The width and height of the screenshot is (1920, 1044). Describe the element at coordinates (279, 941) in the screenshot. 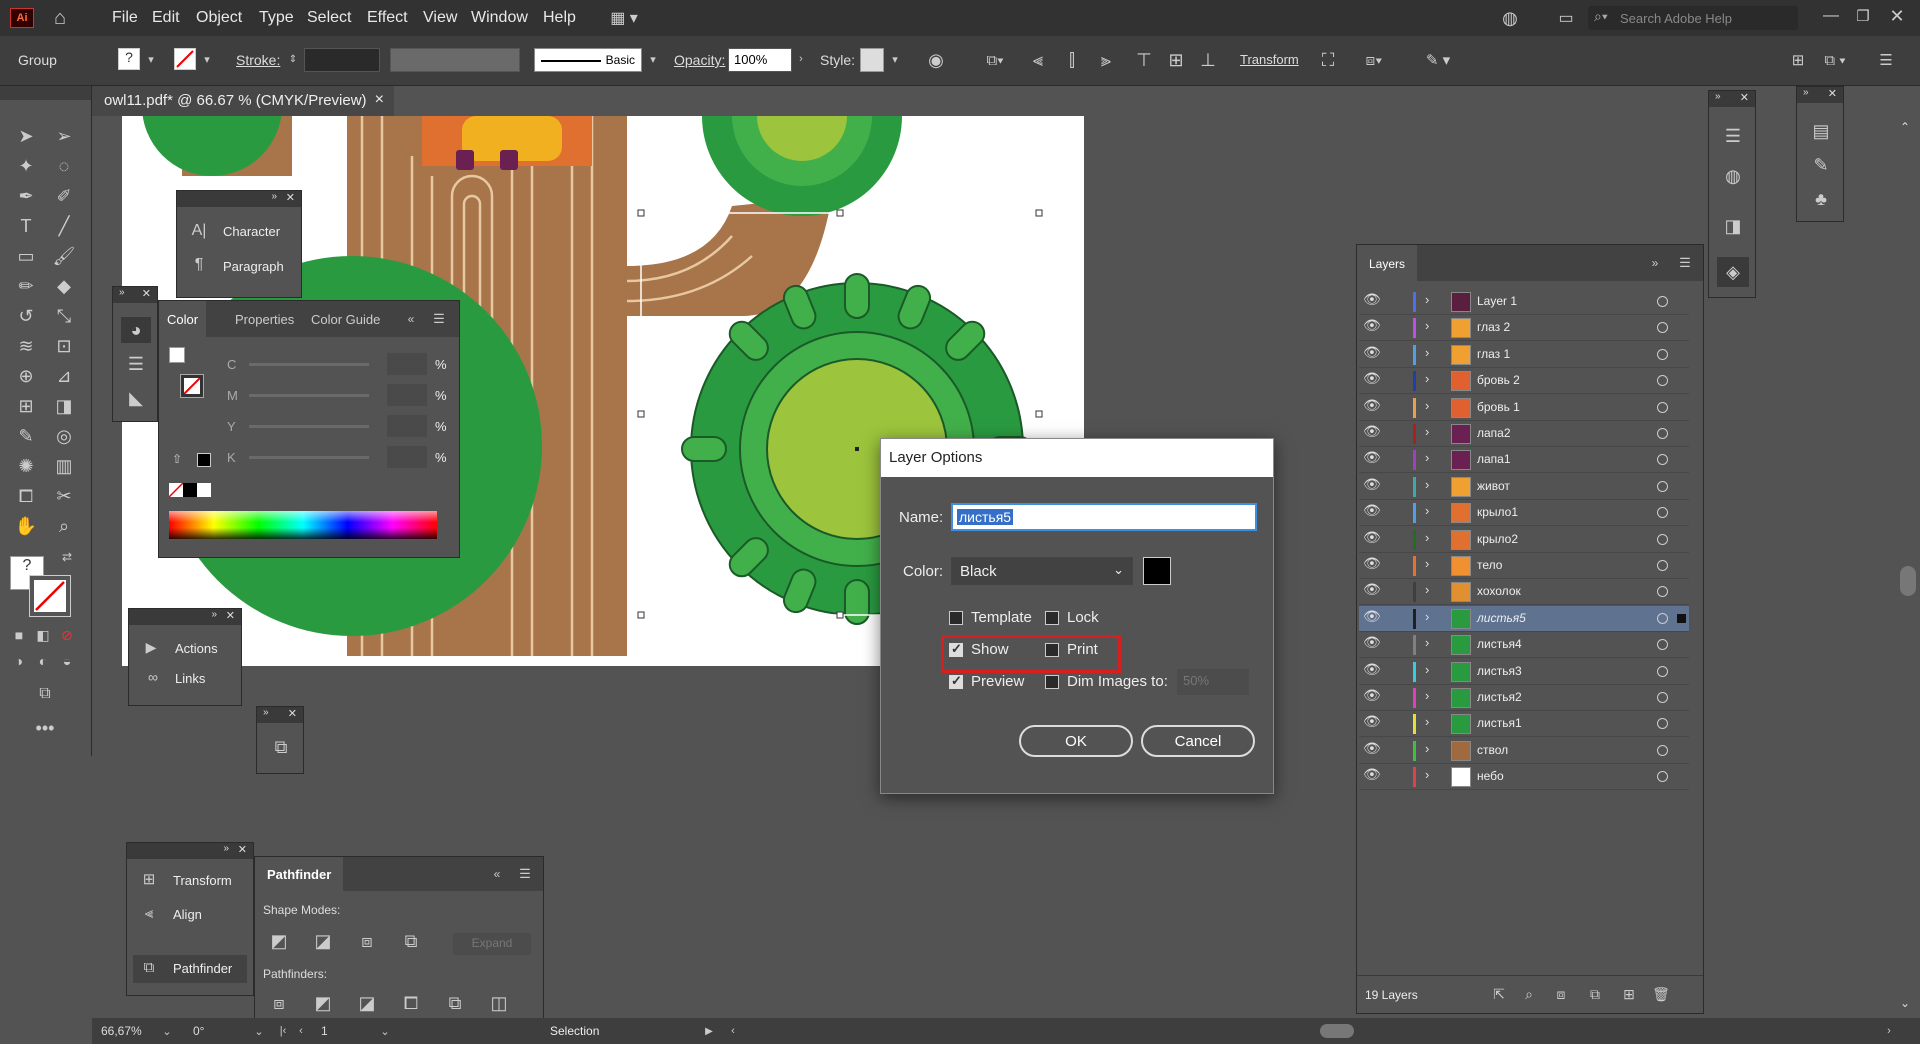

I see `unite-icon: ◩` at that location.